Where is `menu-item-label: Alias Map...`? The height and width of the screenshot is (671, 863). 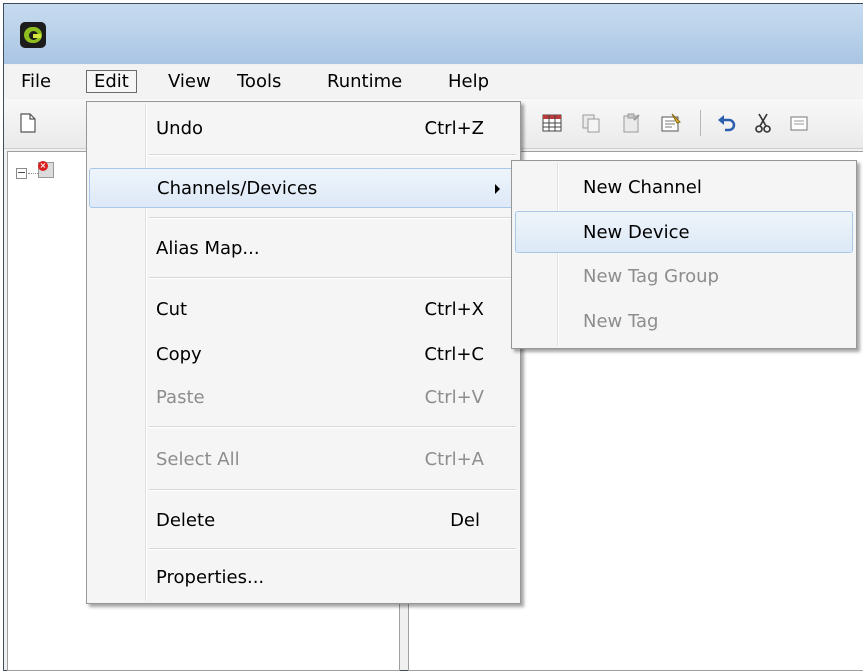 menu-item-label: Alias Map... is located at coordinates (208, 248).